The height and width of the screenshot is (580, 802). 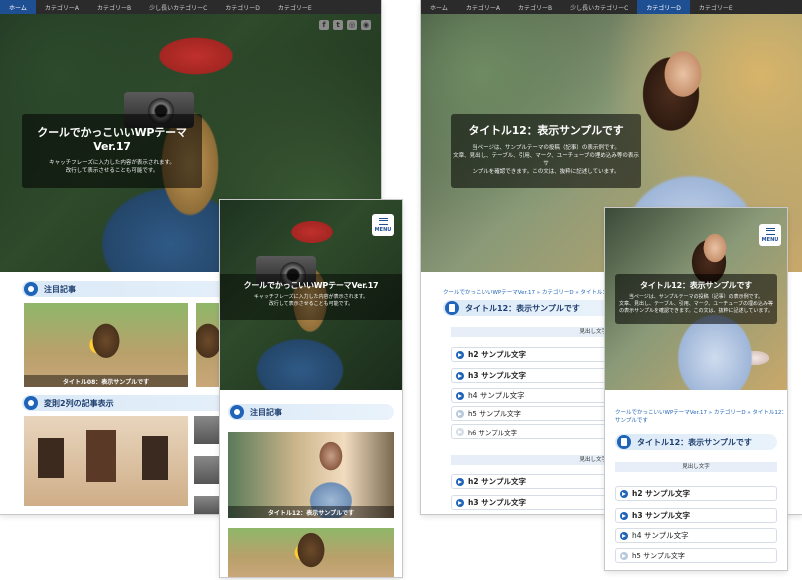 What do you see at coordinates (624, 442) in the screenshot?
I see `document-icon` at bounding box center [624, 442].